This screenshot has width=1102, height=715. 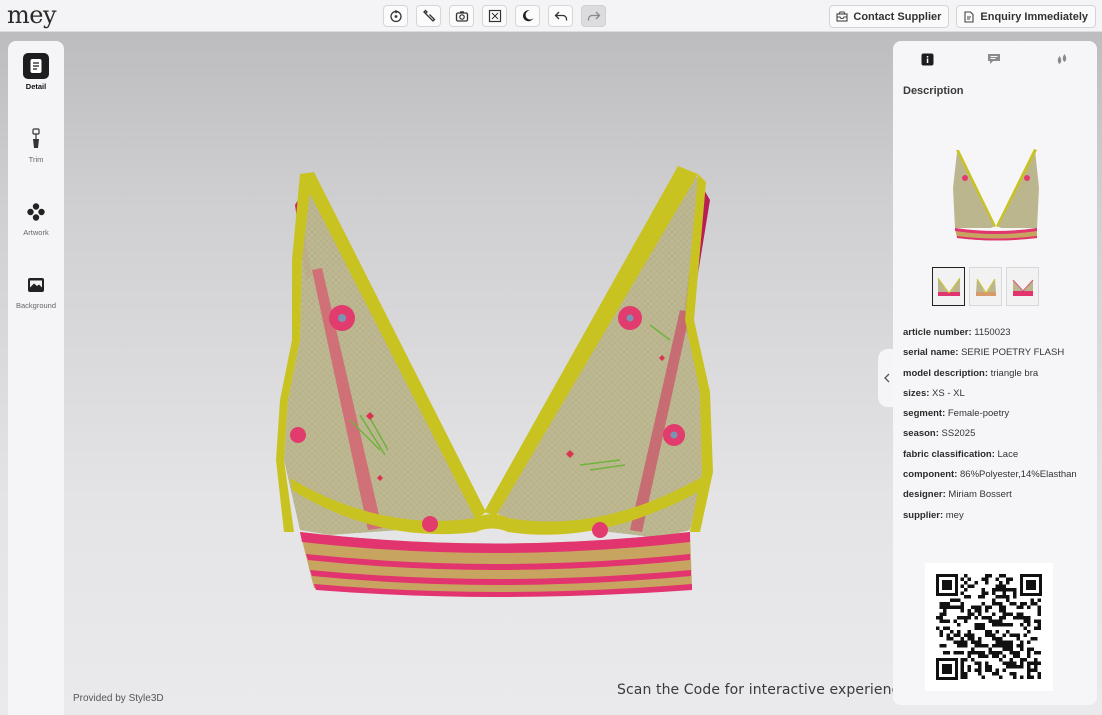 I want to click on detail-season: season: SS2025, so click(x=990, y=438).